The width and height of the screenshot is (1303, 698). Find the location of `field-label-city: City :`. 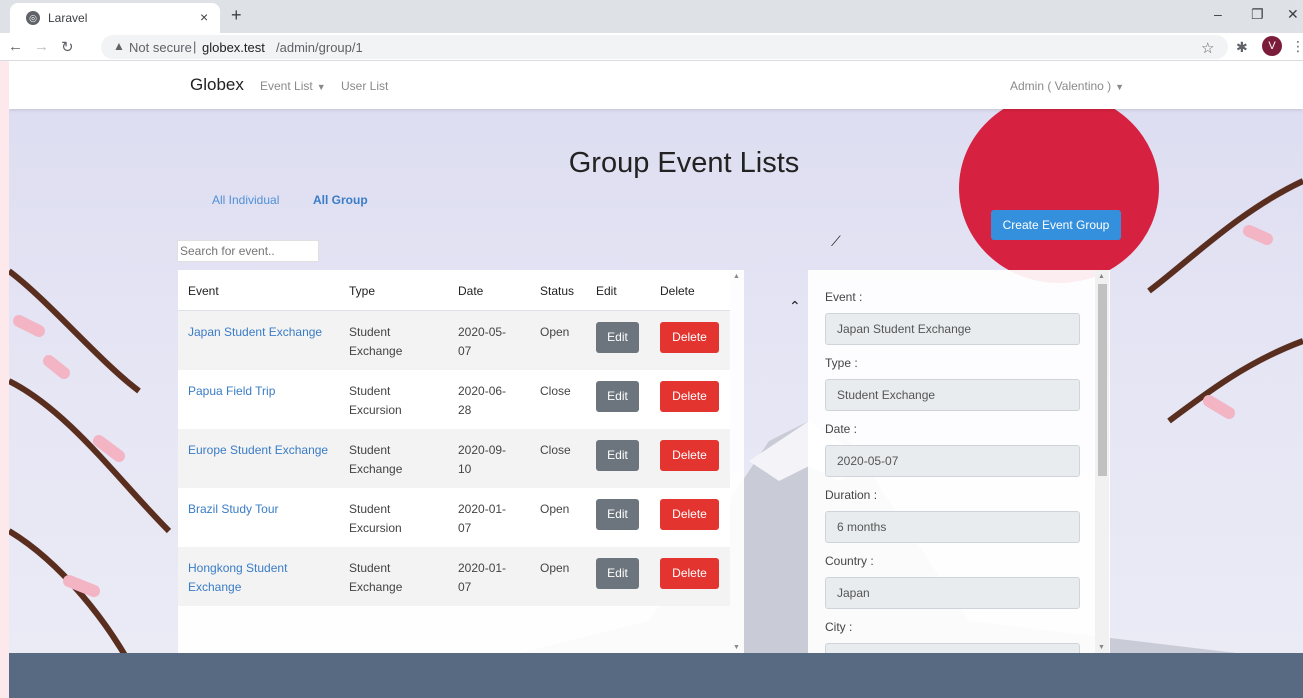

field-label-city: City : is located at coordinates (839, 627).